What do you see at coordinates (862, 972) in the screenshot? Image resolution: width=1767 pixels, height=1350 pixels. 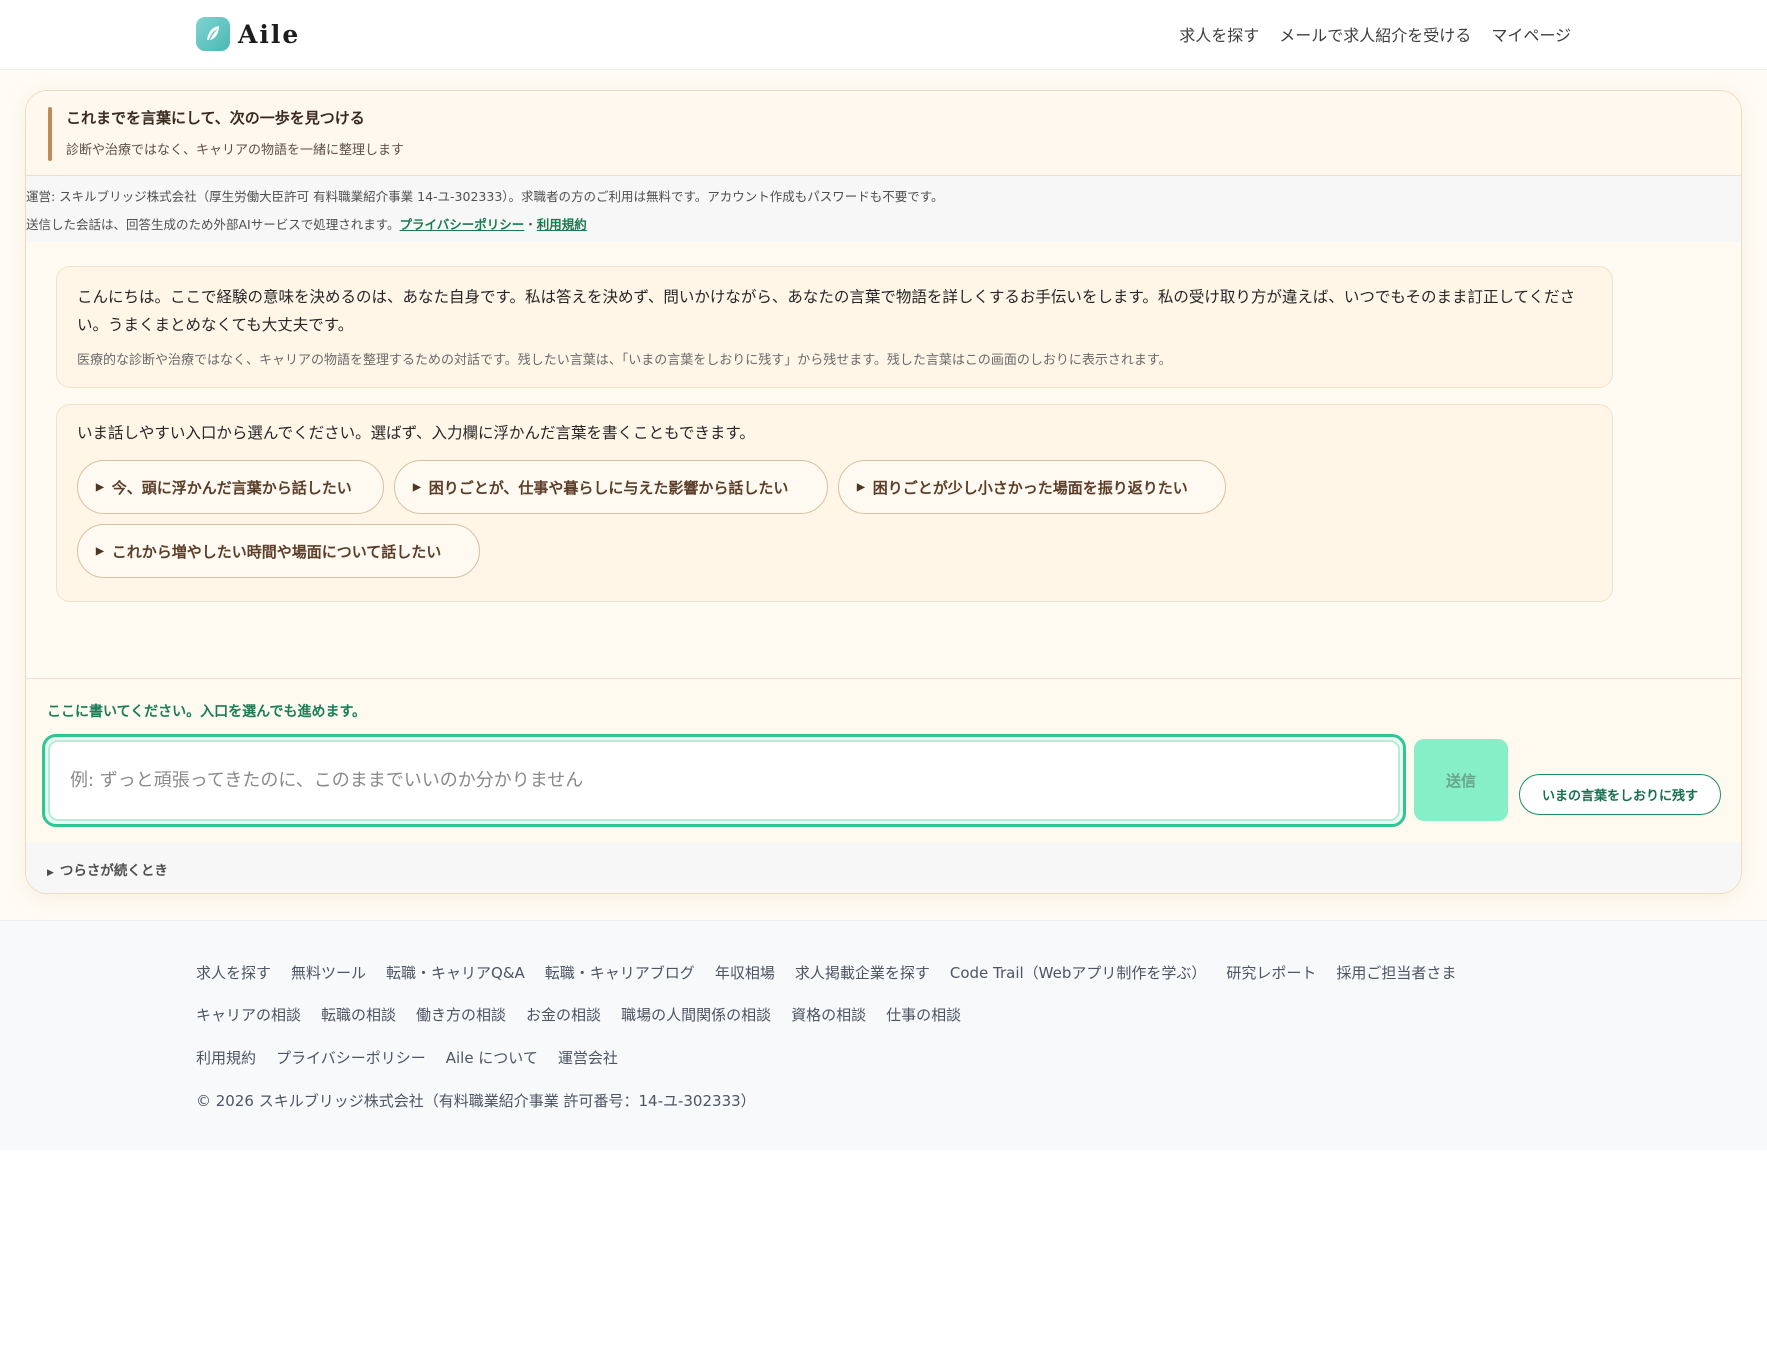 I see `footer-link: 求人掲載企業を探す` at bounding box center [862, 972].